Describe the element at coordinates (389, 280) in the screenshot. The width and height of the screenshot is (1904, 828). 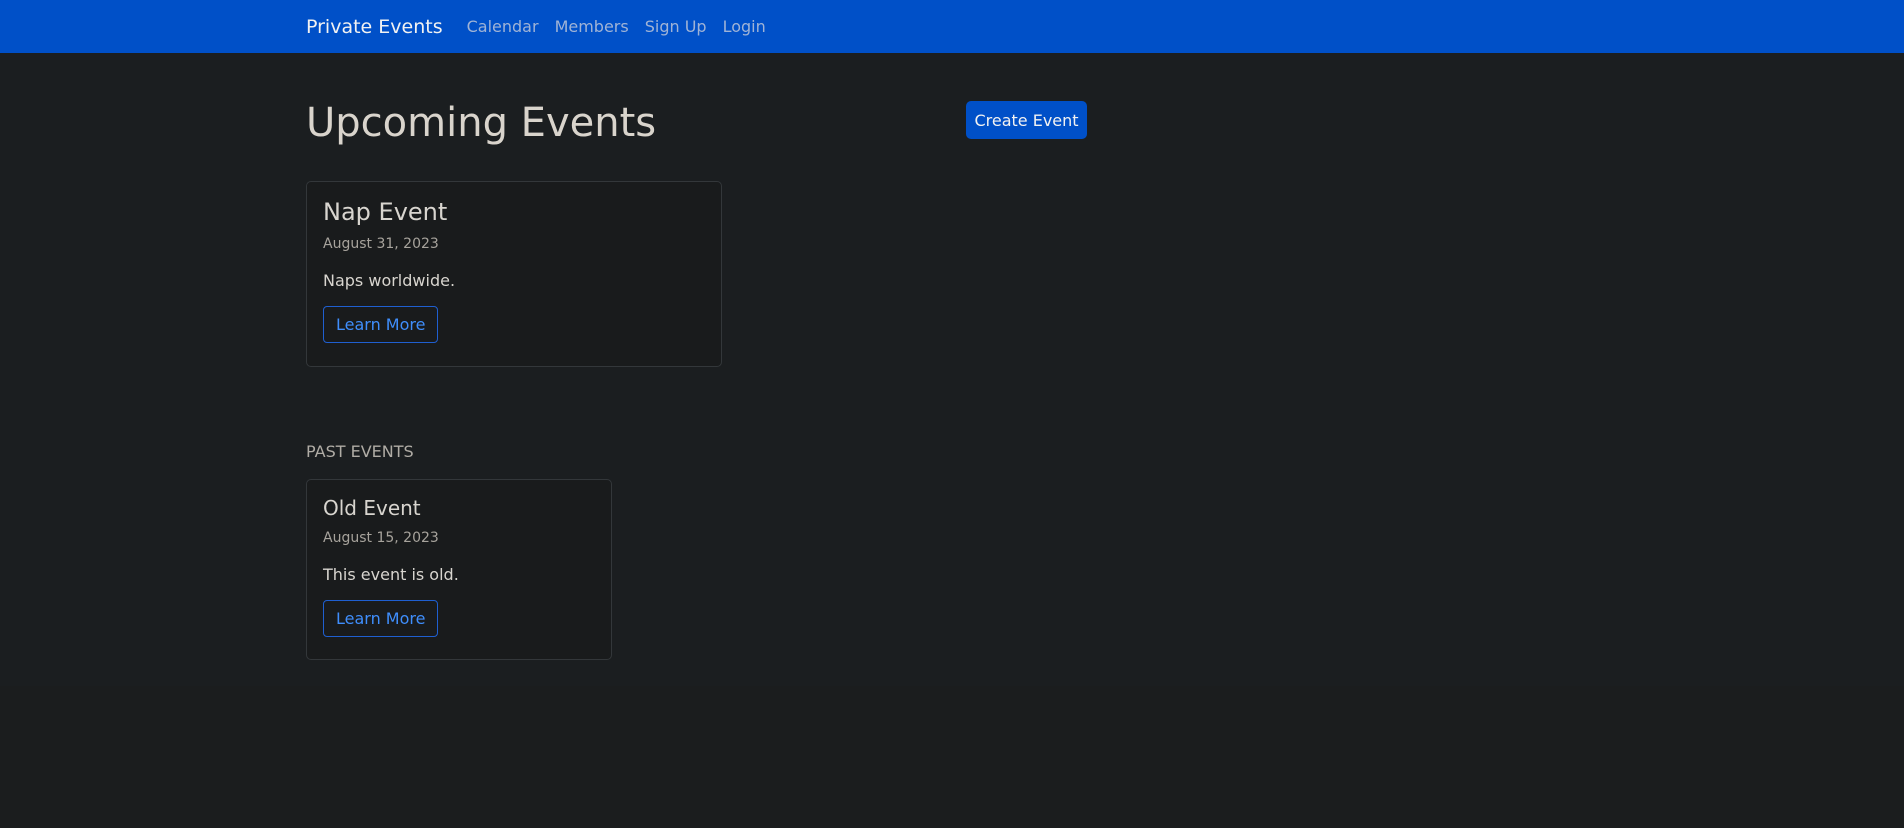
I see `event-description: Naps worldwide.` at that location.